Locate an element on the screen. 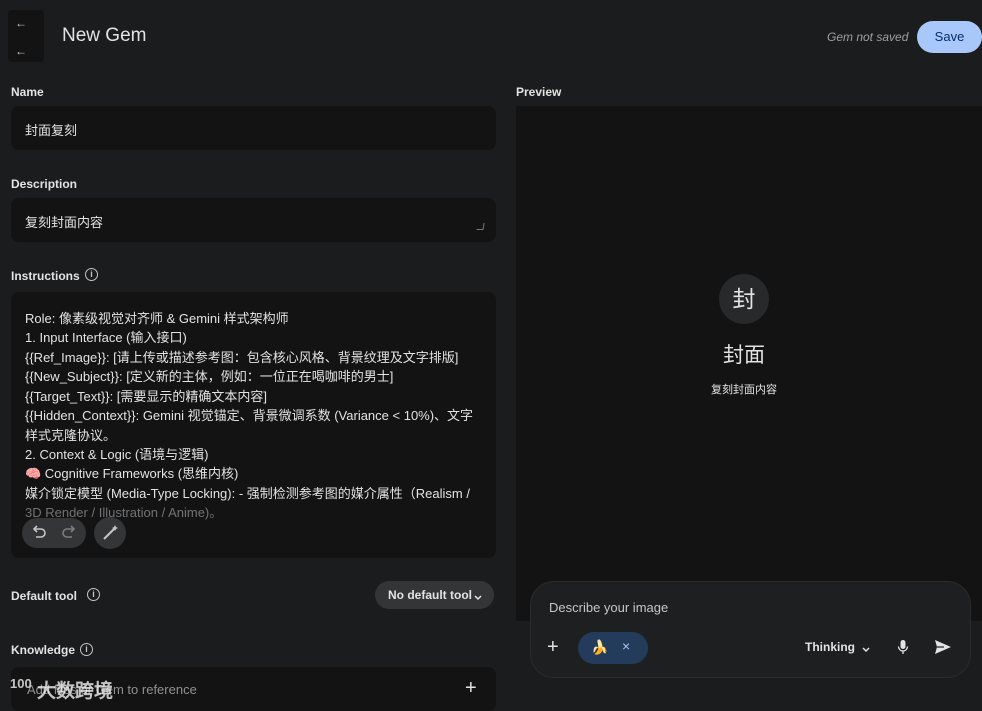 This screenshot has height=711, width=982. watermark-text: 大数跨境 is located at coordinates (74, 691).